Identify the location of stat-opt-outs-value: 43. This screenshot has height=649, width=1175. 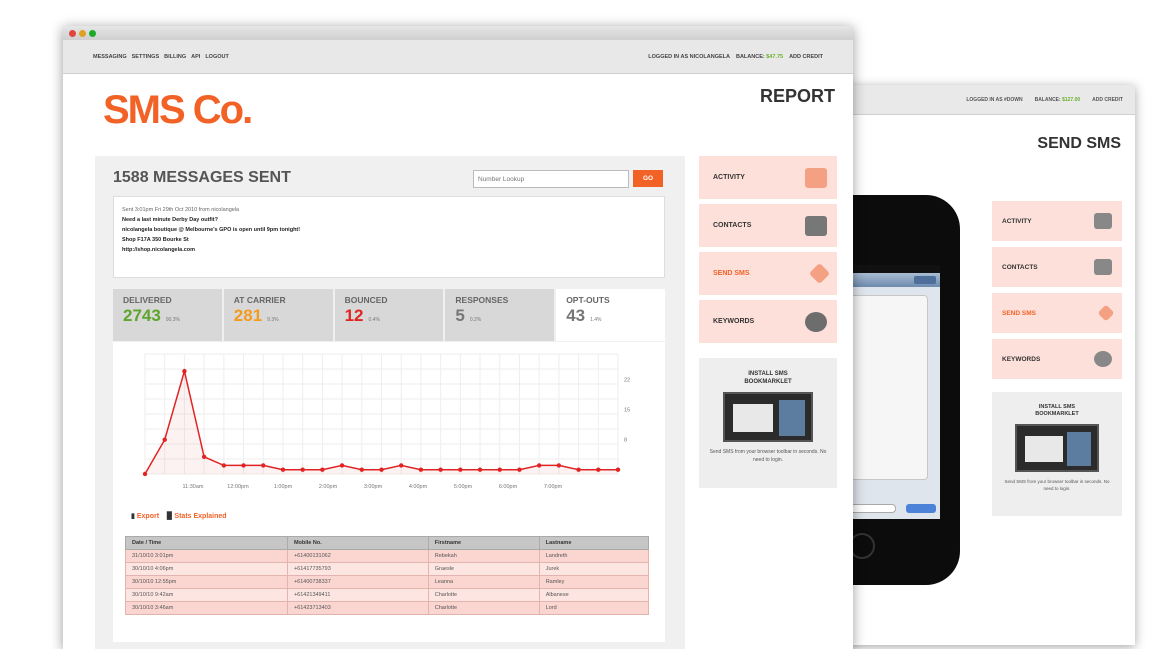
(576, 315).